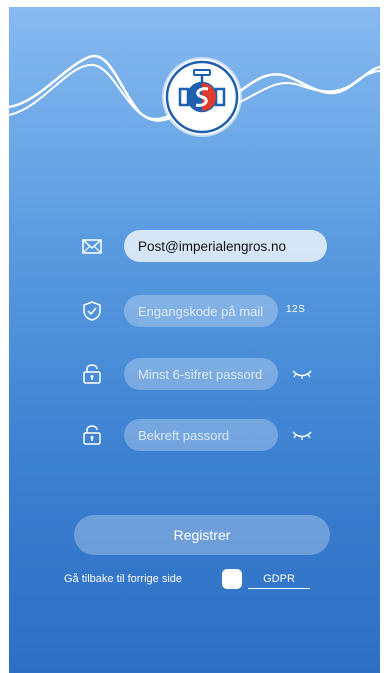 This screenshot has height=673, width=389. What do you see at coordinates (225, 246) in the screenshot?
I see `email-field` at bounding box center [225, 246].